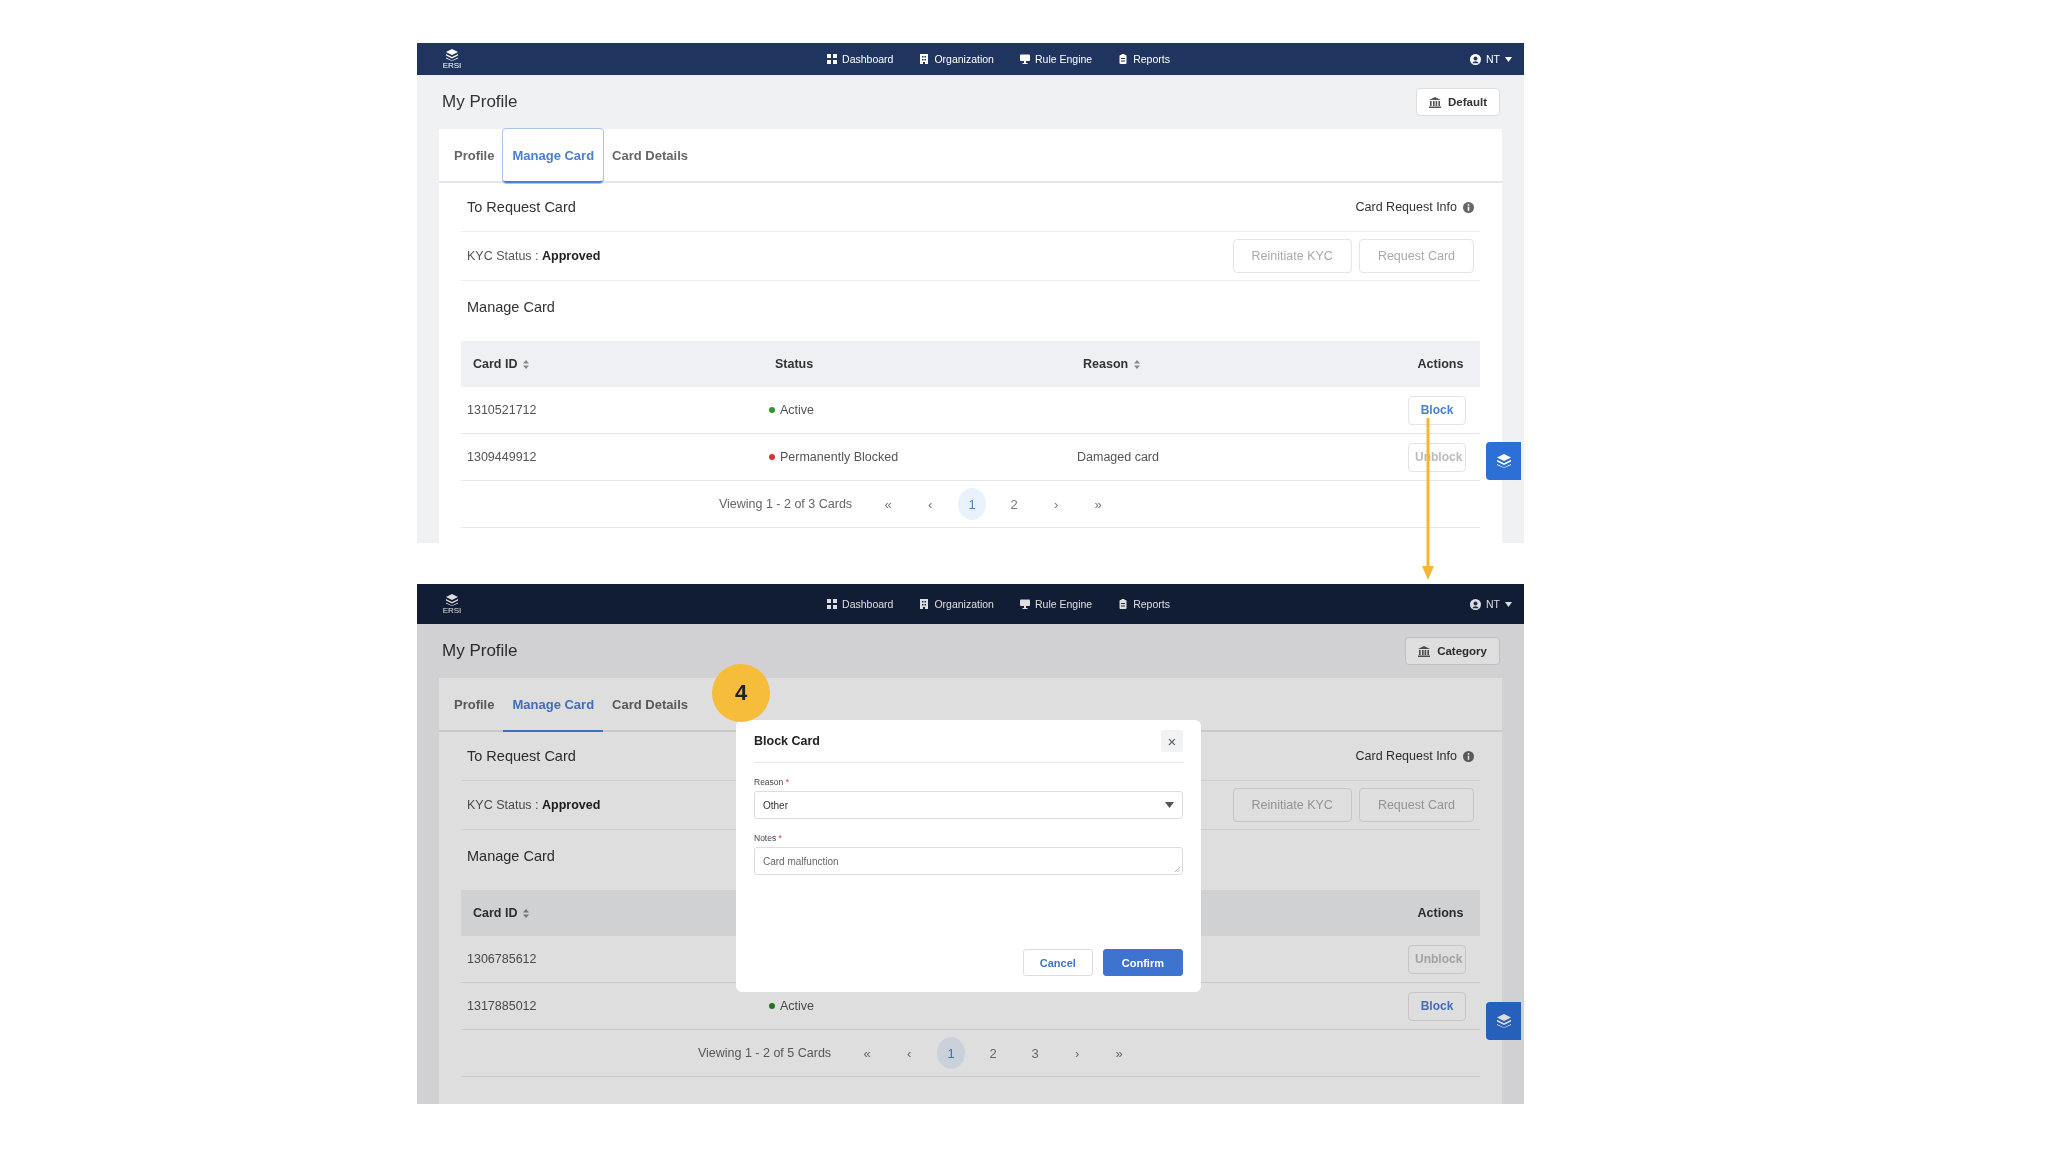 The height and width of the screenshot is (1152, 2048). I want to click on dropdown-caret-icon, so click(1169, 805).